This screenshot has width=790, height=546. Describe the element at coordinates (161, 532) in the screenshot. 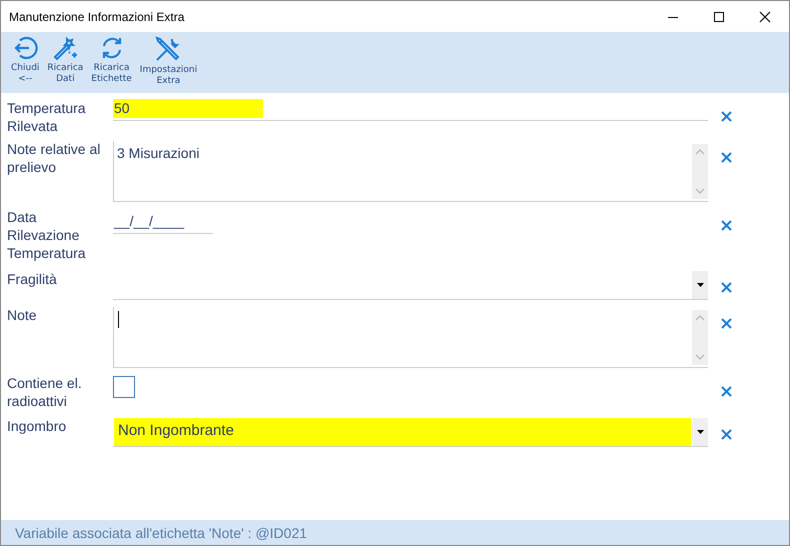

I see `status-text: Variabile associata all'etichetta 'Note' : @ID021` at that location.